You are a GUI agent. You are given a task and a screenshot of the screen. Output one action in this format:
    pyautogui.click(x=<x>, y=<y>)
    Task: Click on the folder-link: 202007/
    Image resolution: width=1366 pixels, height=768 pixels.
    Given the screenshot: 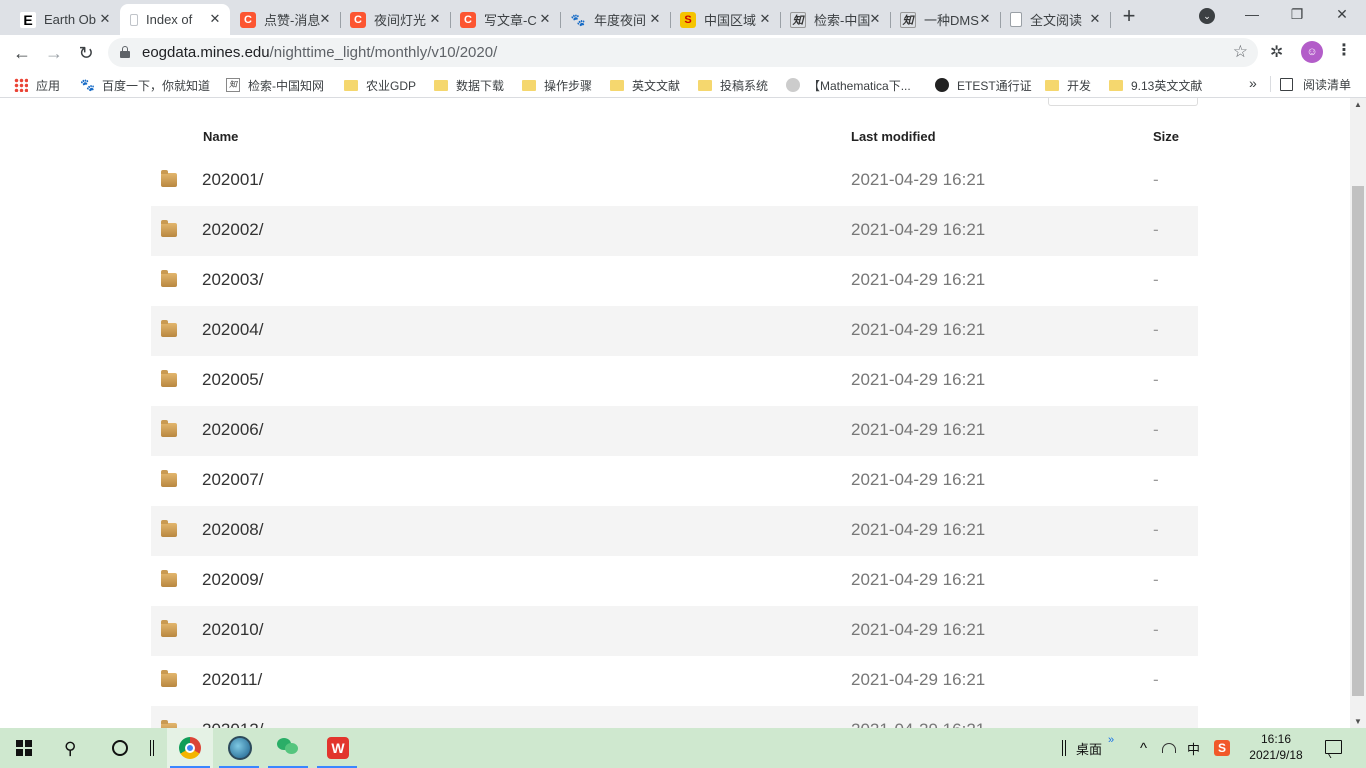 What is the action you would take?
    pyautogui.click(x=232, y=480)
    